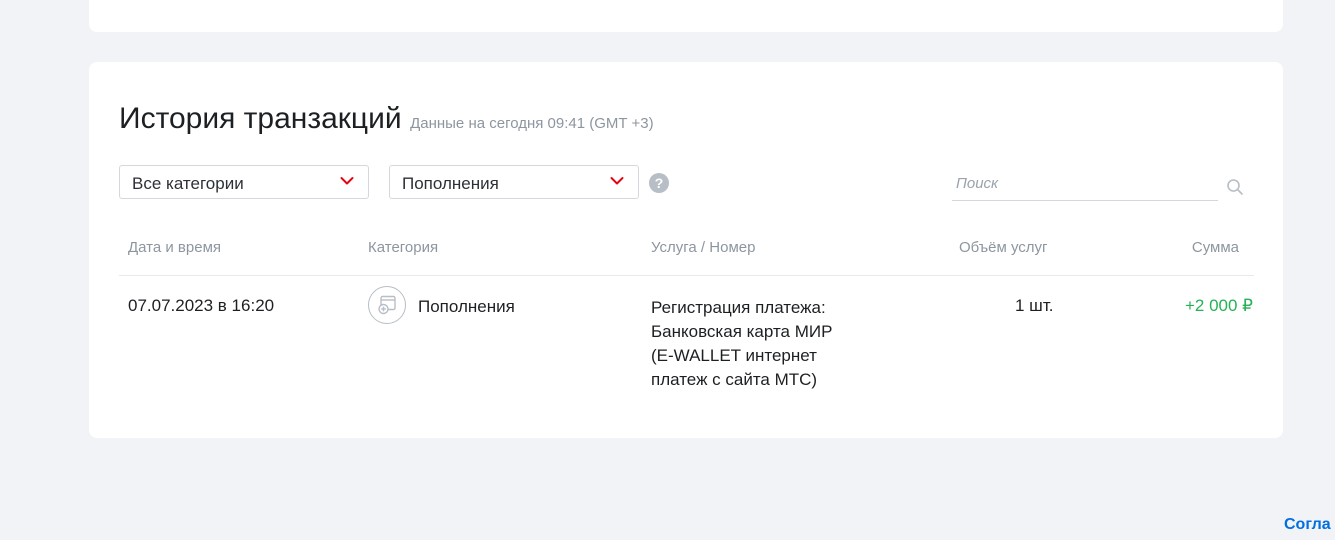 This screenshot has width=1335, height=540. I want to click on service-line: платеж с сайта МТС), so click(734, 379).